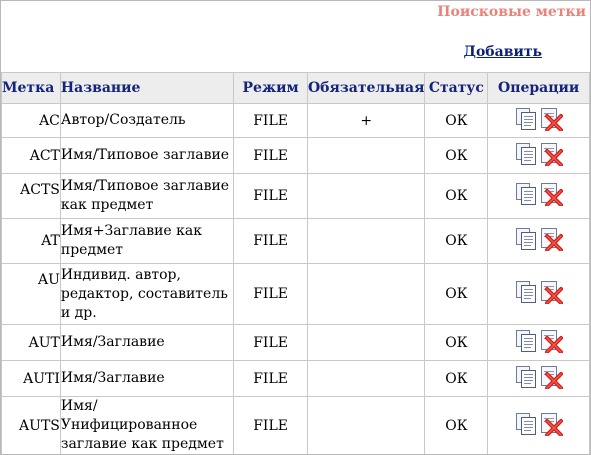 The image size is (591, 455). Describe the element at coordinates (31, 155) in the screenshot. I see `row-tag: ACT` at that location.